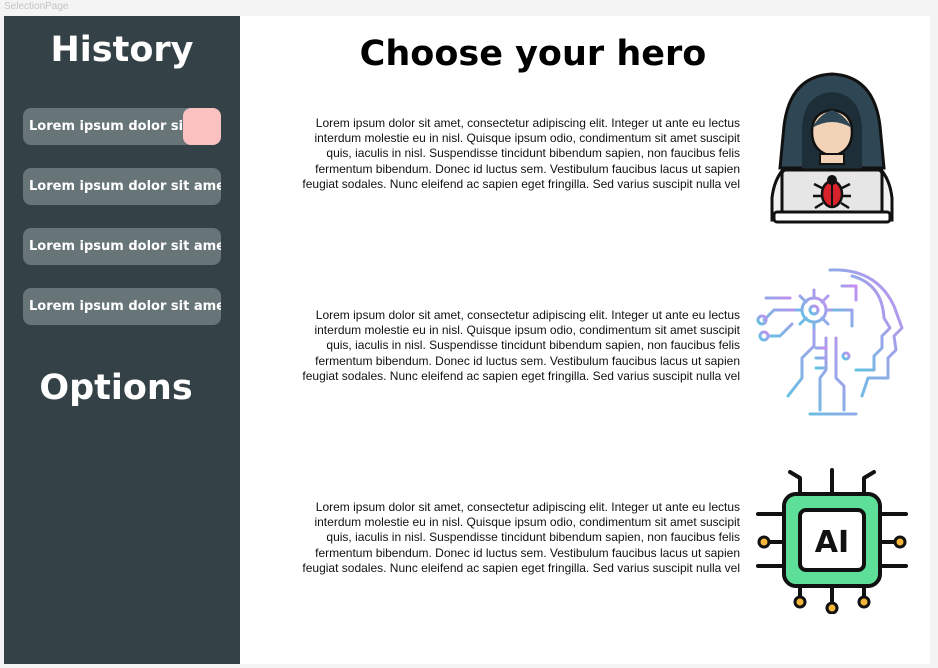  What do you see at coordinates (832, 346) in the screenshot?
I see `ai-head-icon` at bounding box center [832, 346].